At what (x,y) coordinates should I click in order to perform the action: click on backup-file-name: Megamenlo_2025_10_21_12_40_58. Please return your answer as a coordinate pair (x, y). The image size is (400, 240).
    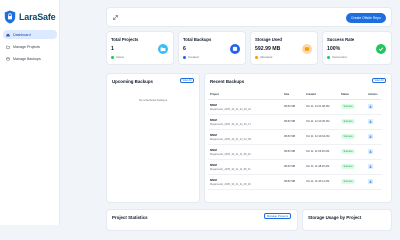
    Looking at the image, I should click on (230, 139).